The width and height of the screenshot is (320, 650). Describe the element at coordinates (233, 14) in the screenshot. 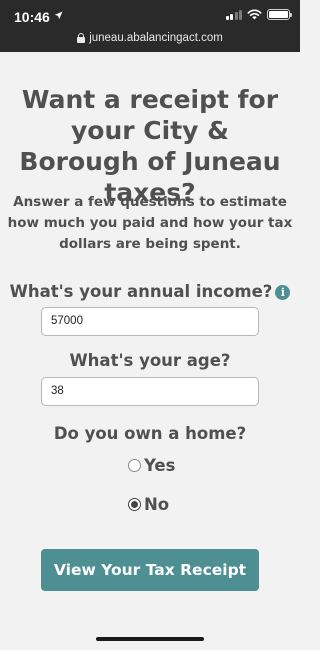

I see `cellular-signal-icon` at that location.